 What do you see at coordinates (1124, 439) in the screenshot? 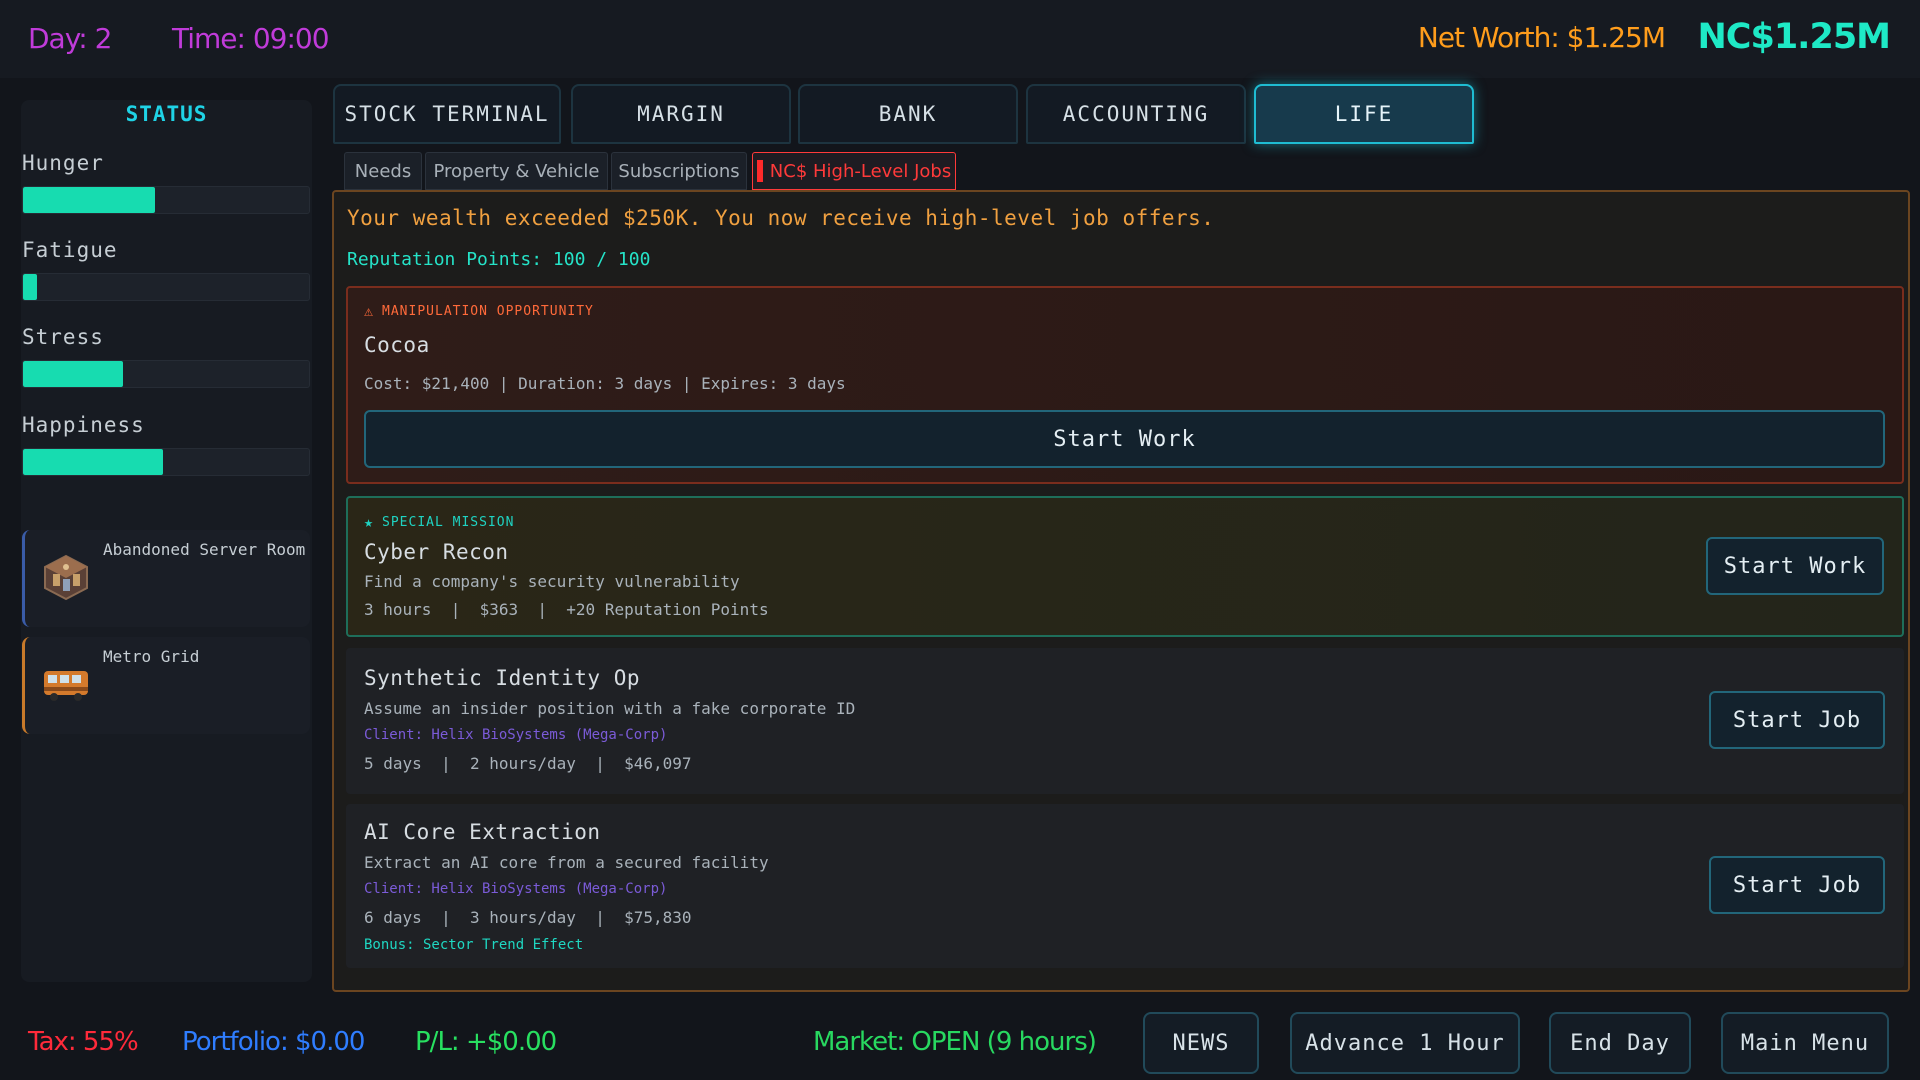
I see `manipulation-start-work-button: Start Work` at bounding box center [1124, 439].